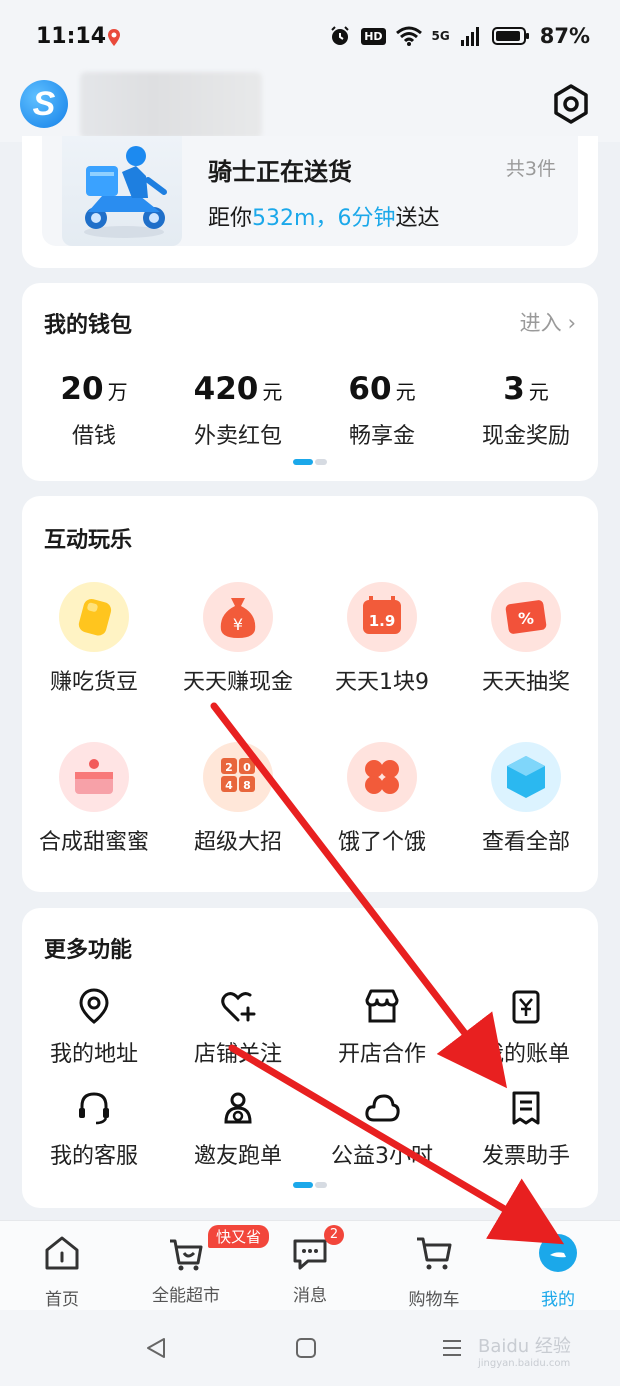  Describe the element at coordinates (452, 1348) in the screenshot. I see `menu-lines-icon` at that location.